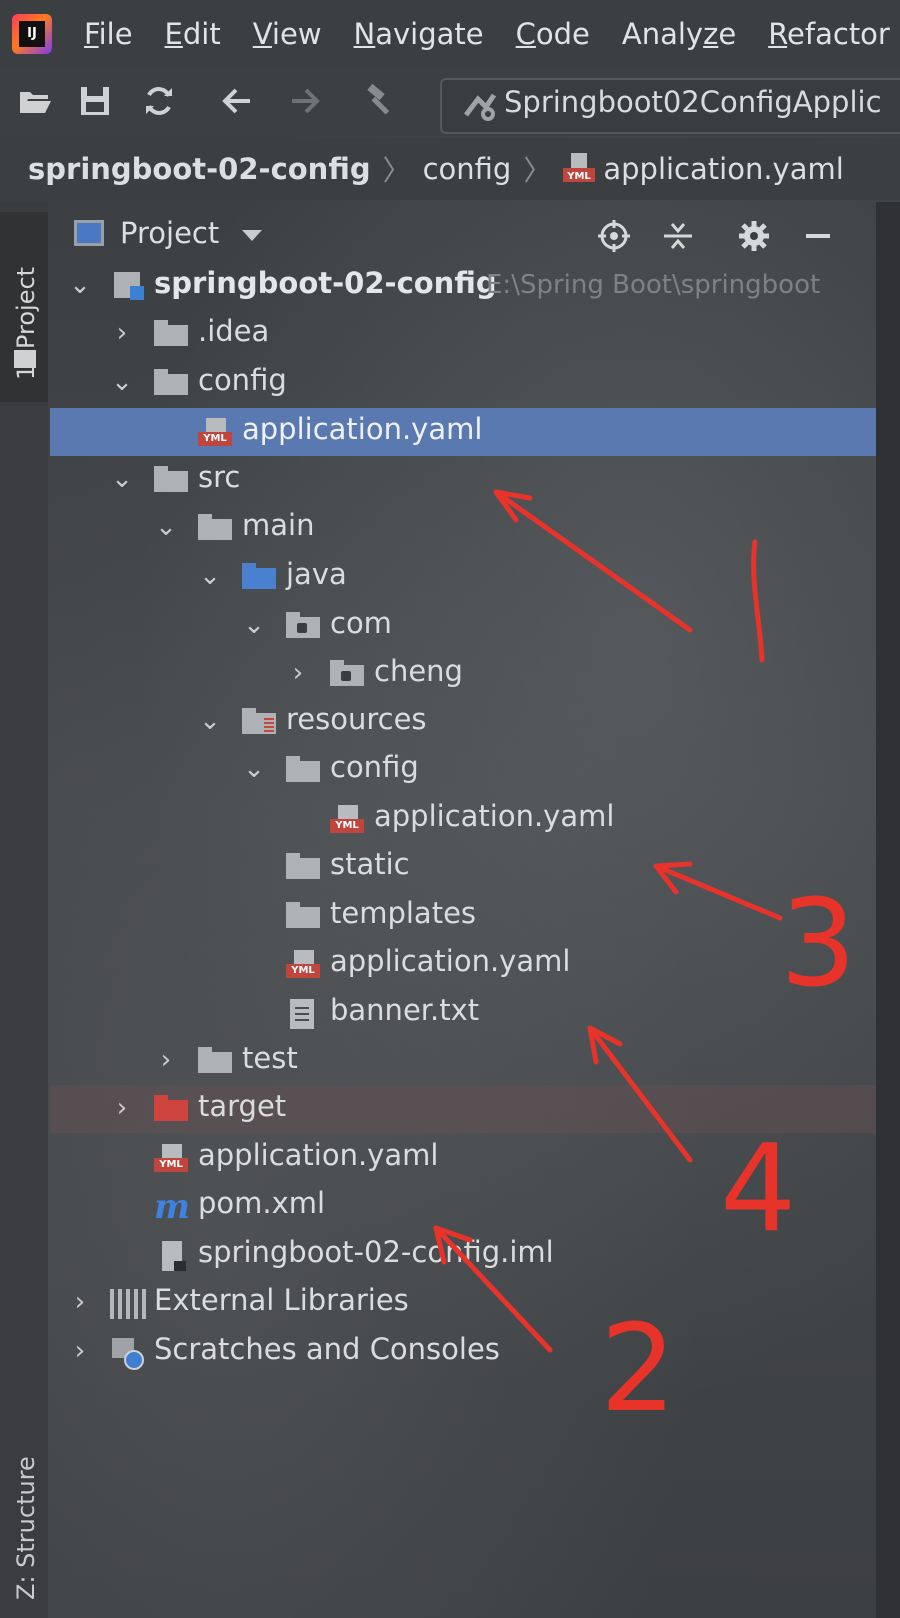 This screenshot has height=1618, width=900. I want to click on tree-label: src, so click(219, 477).